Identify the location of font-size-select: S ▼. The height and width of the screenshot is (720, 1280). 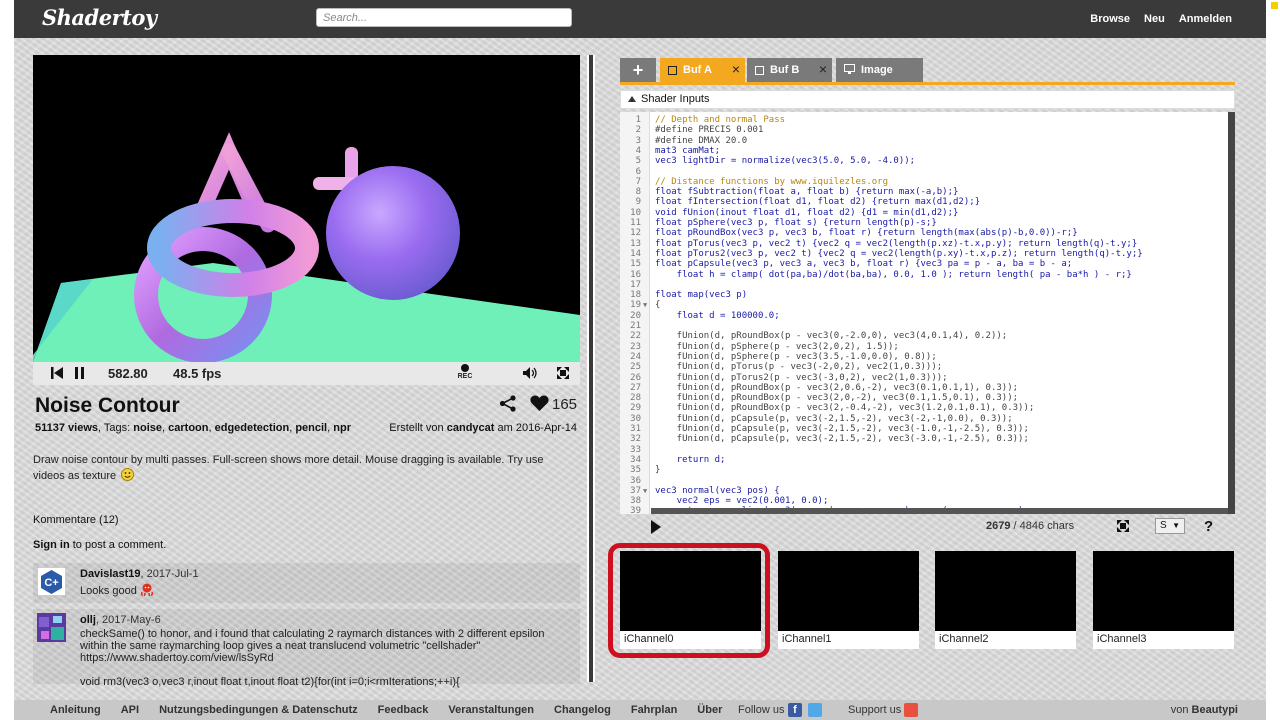
(1170, 526).